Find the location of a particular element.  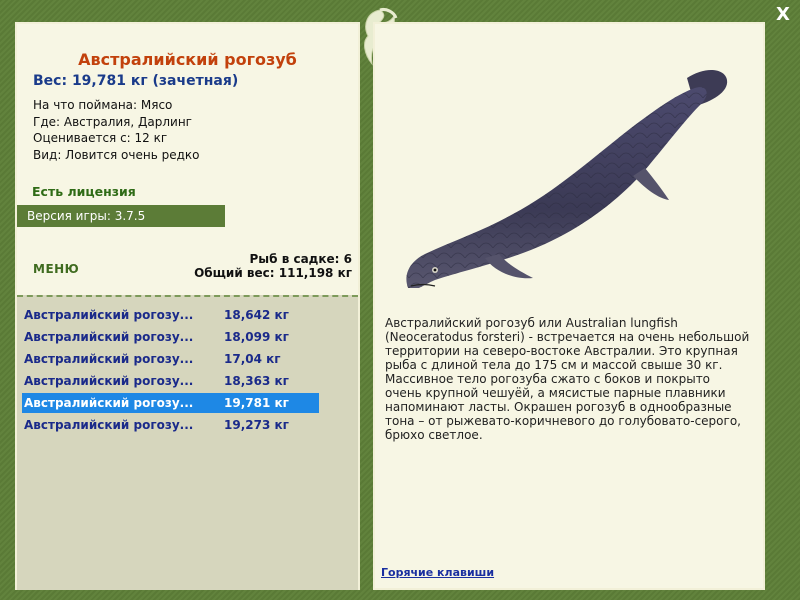

close-icon: X is located at coordinates (783, 14).